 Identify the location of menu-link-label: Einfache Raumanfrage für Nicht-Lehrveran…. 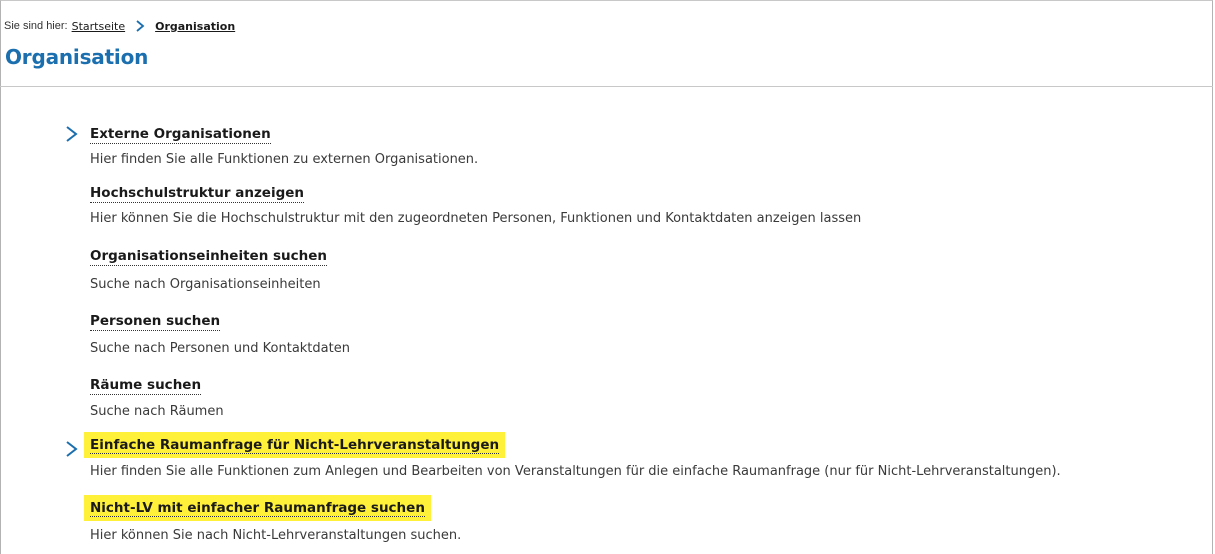
(295, 445).